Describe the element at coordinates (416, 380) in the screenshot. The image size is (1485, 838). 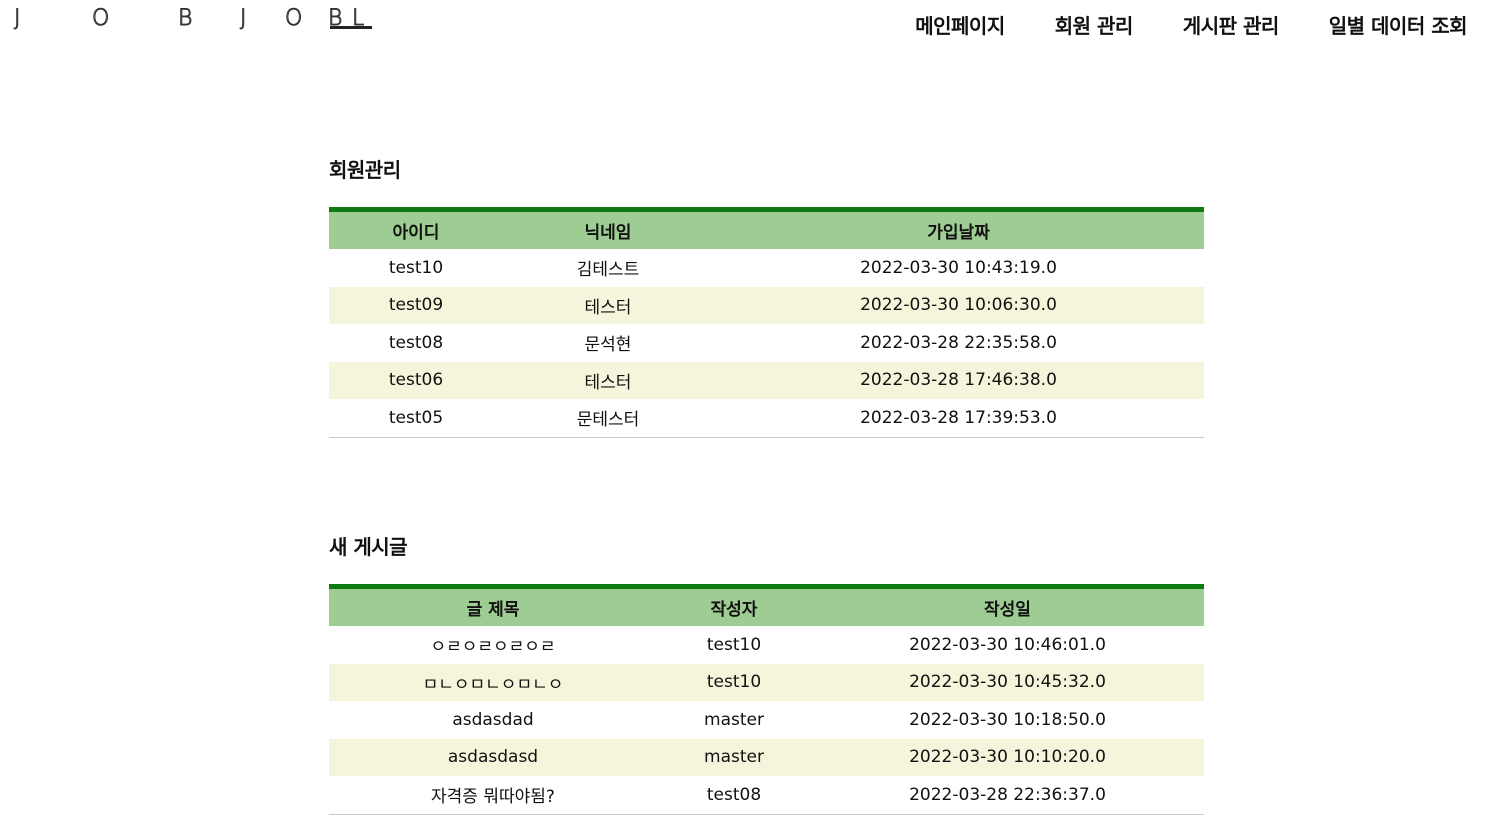
I see `member-id: test06` at that location.